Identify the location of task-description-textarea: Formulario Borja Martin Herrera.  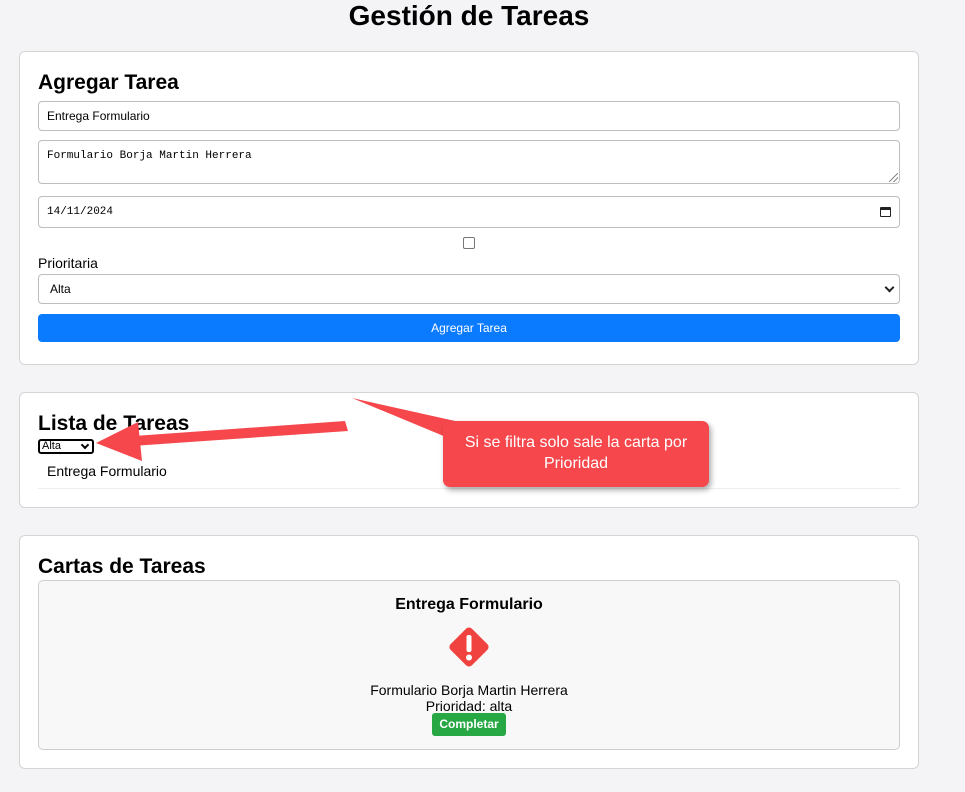
(469, 162).